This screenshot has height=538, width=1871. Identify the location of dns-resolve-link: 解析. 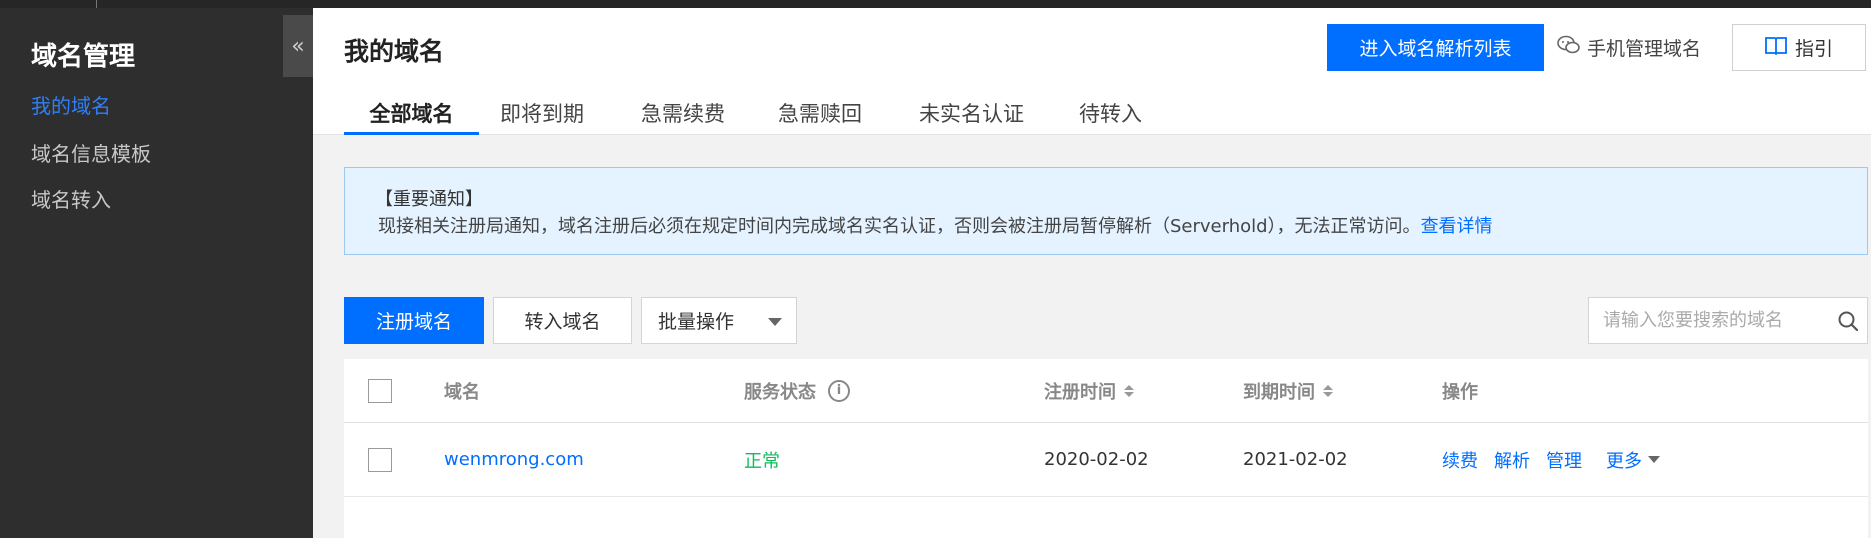
(1512, 460).